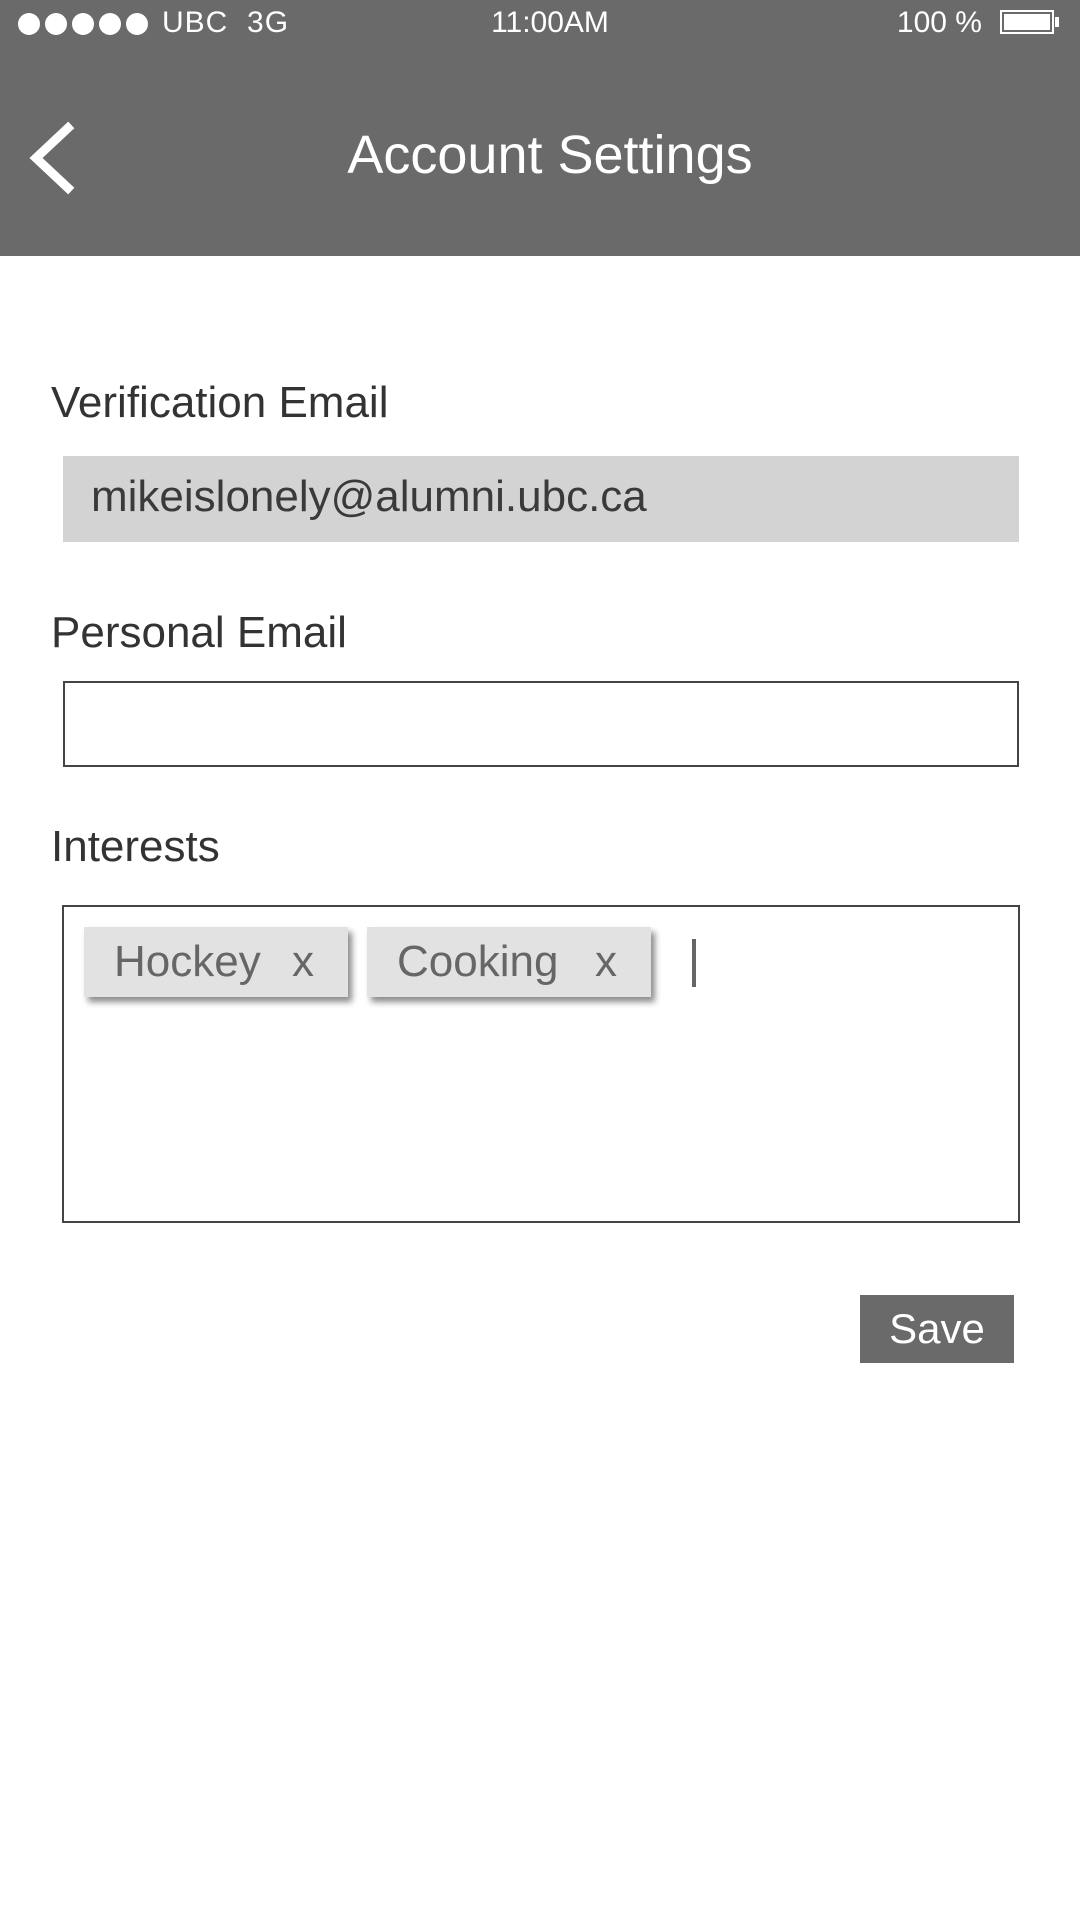 This screenshot has height=1920, width=1080. Describe the element at coordinates (939, 22) in the screenshot. I see `battery-percent: 100 %` at that location.